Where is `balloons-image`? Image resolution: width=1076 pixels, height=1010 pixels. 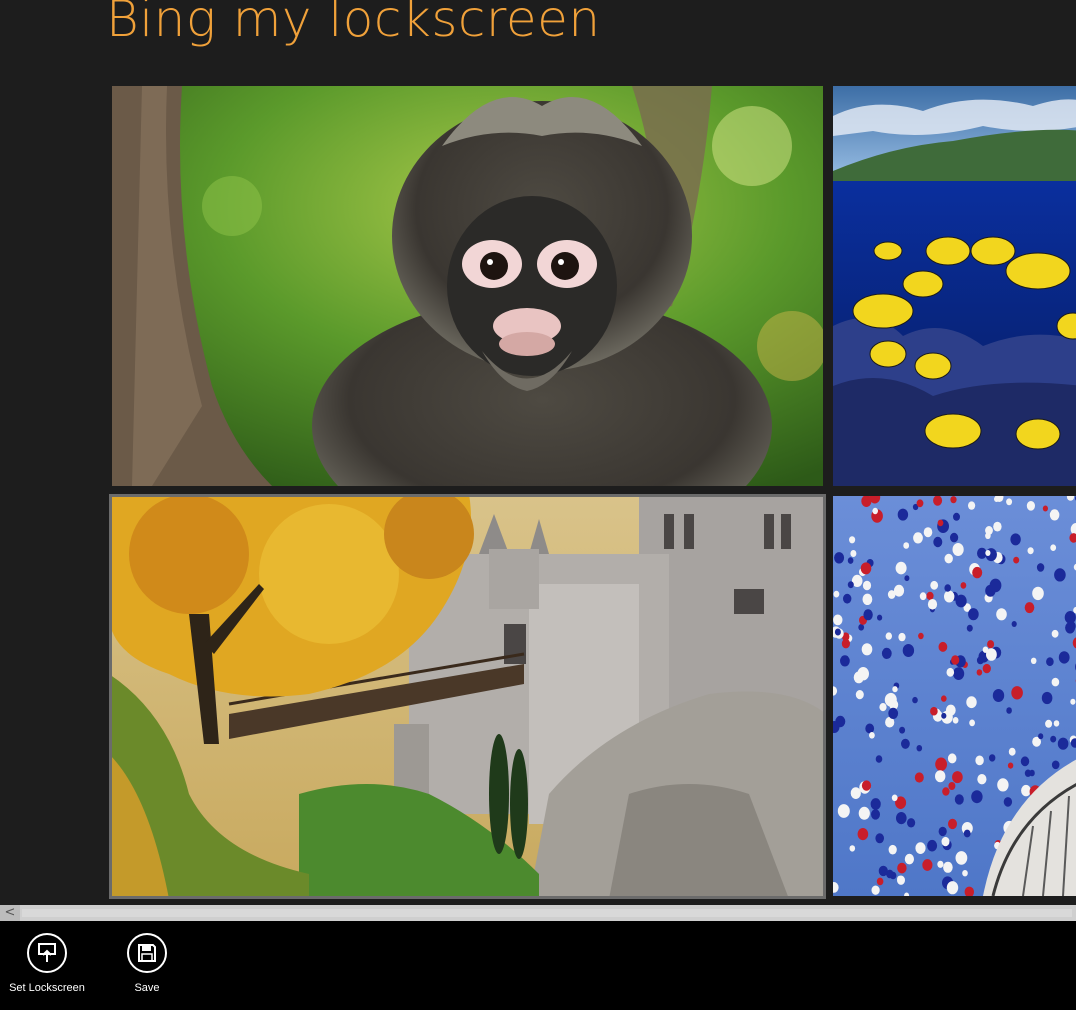 balloons-image is located at coordinates (954, 696).